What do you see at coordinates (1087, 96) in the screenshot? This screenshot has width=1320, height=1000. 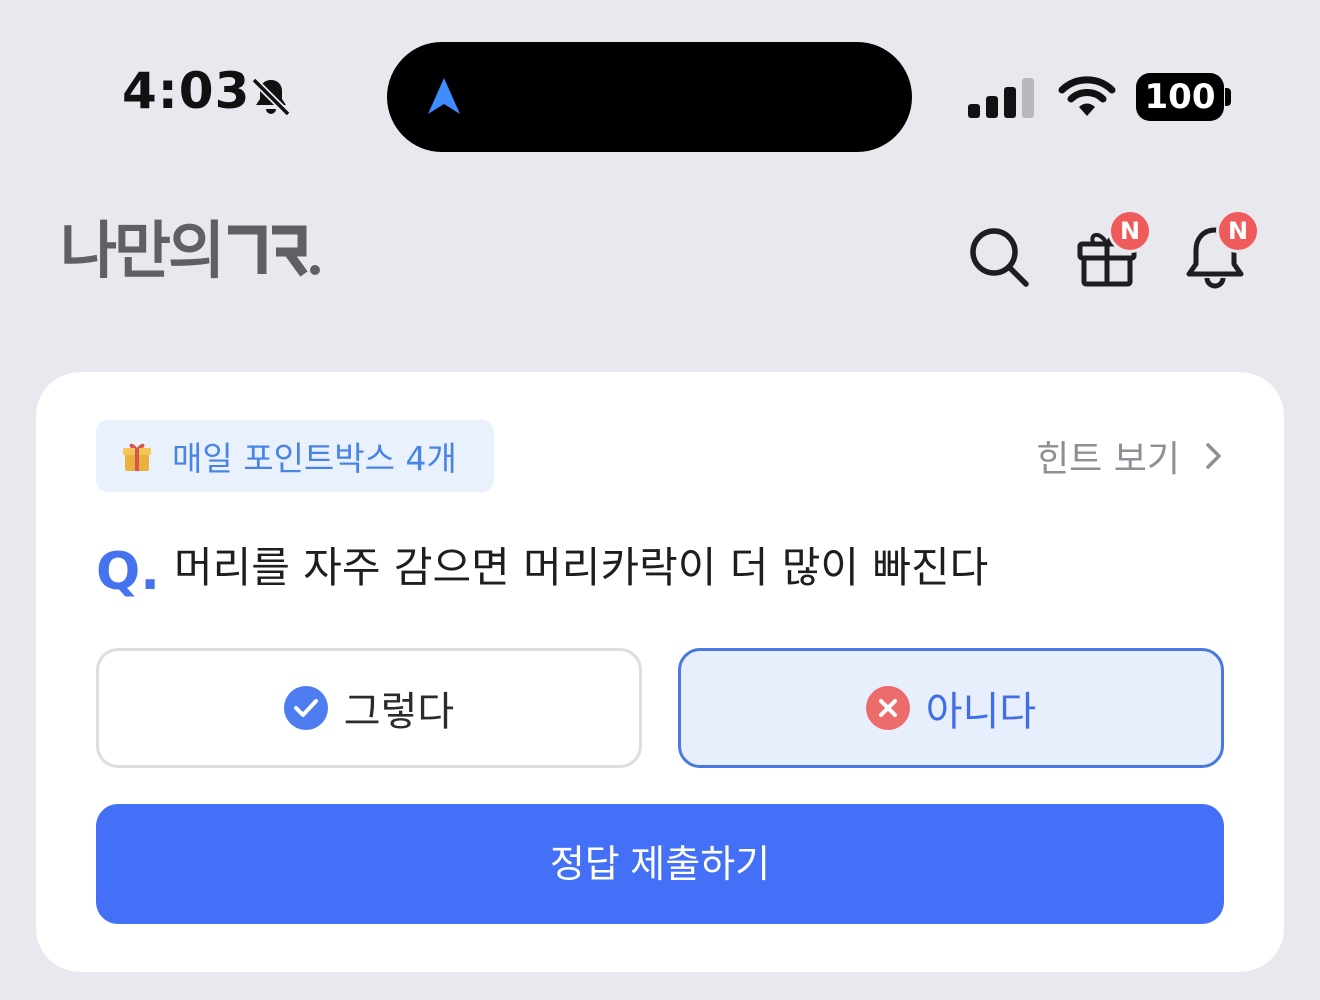 I see `wifi-icon` at bounding box center [1087, 96].